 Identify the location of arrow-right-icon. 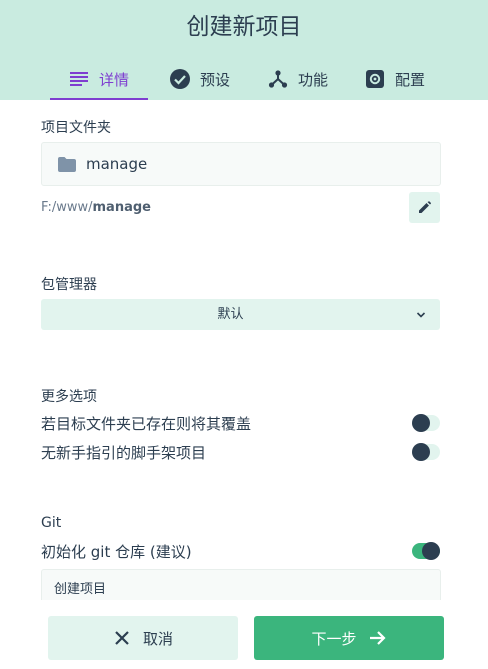
(378, 638).